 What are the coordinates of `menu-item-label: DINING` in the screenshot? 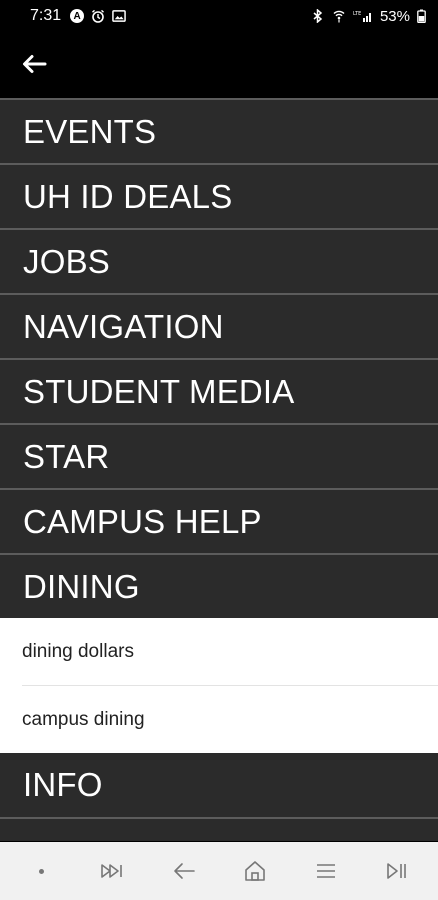 It's located at (81, 586).